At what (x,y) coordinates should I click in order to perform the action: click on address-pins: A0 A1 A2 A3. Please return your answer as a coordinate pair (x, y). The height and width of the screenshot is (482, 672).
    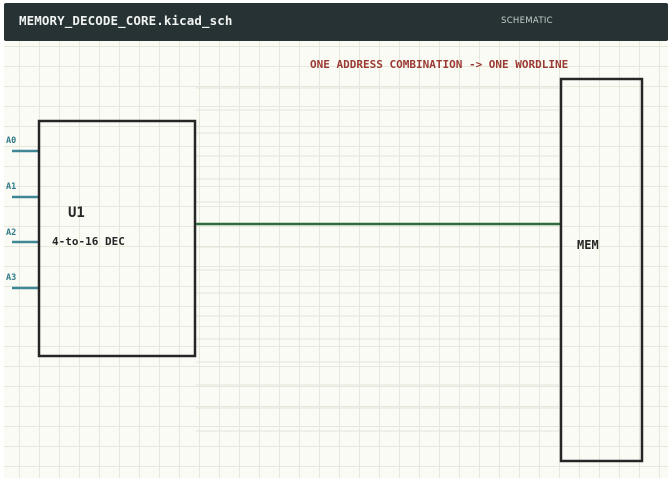
    Looking at the image, I should click on (23, 213).